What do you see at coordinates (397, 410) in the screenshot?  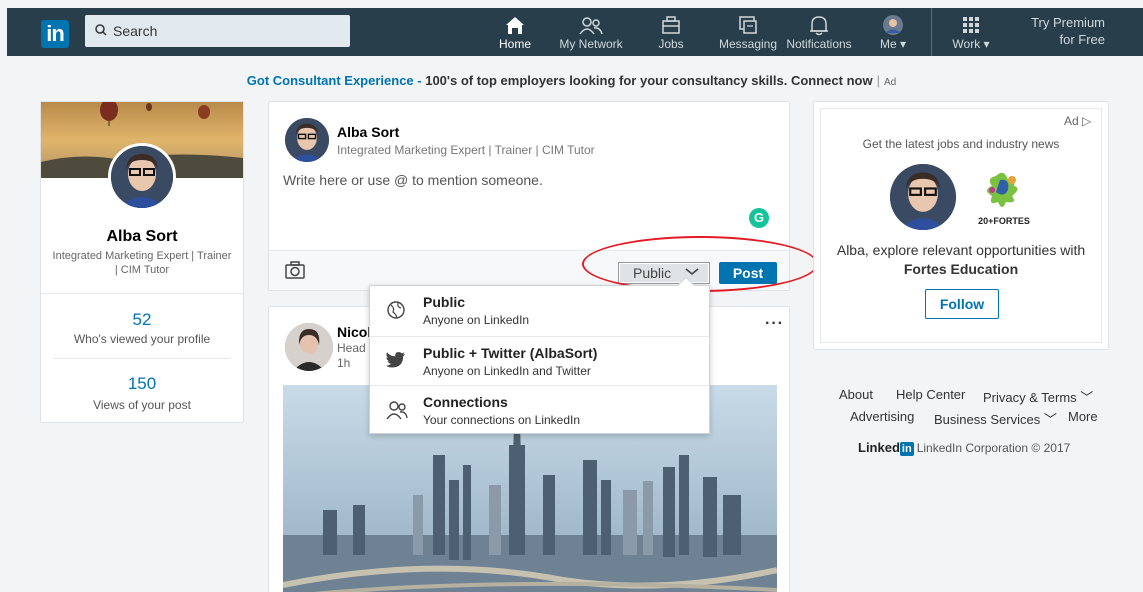 I see `connections-icon` at bounding box center [397, 410].